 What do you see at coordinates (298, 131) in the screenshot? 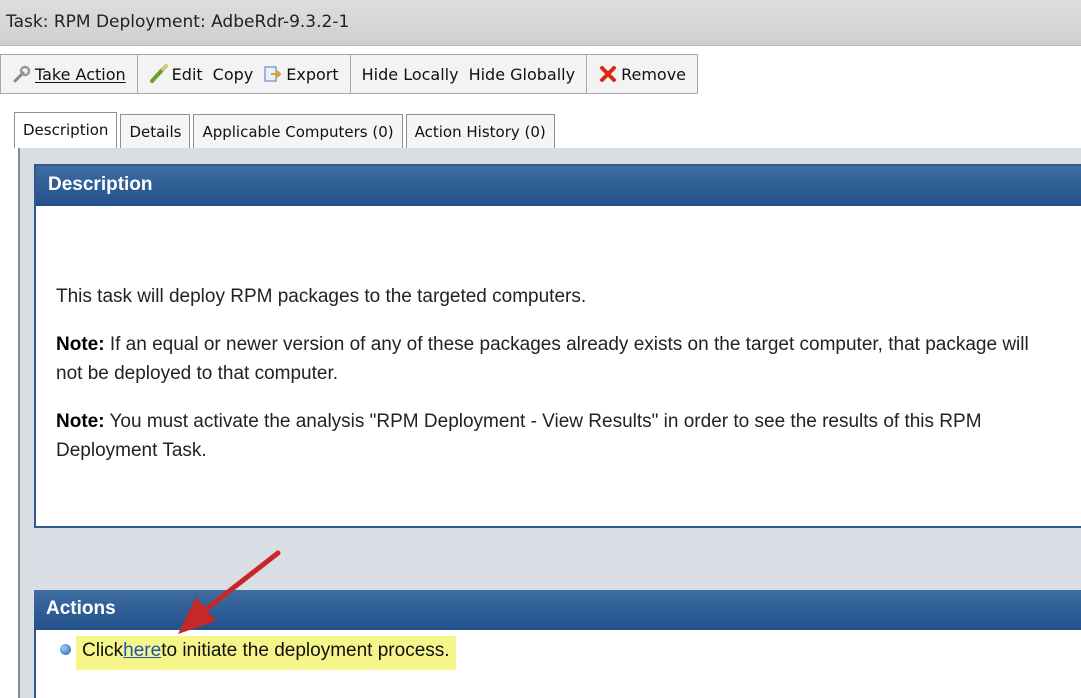
I see `tab-applicable-computers: Applicable Computers (0)` at bounding box center [298, 131].